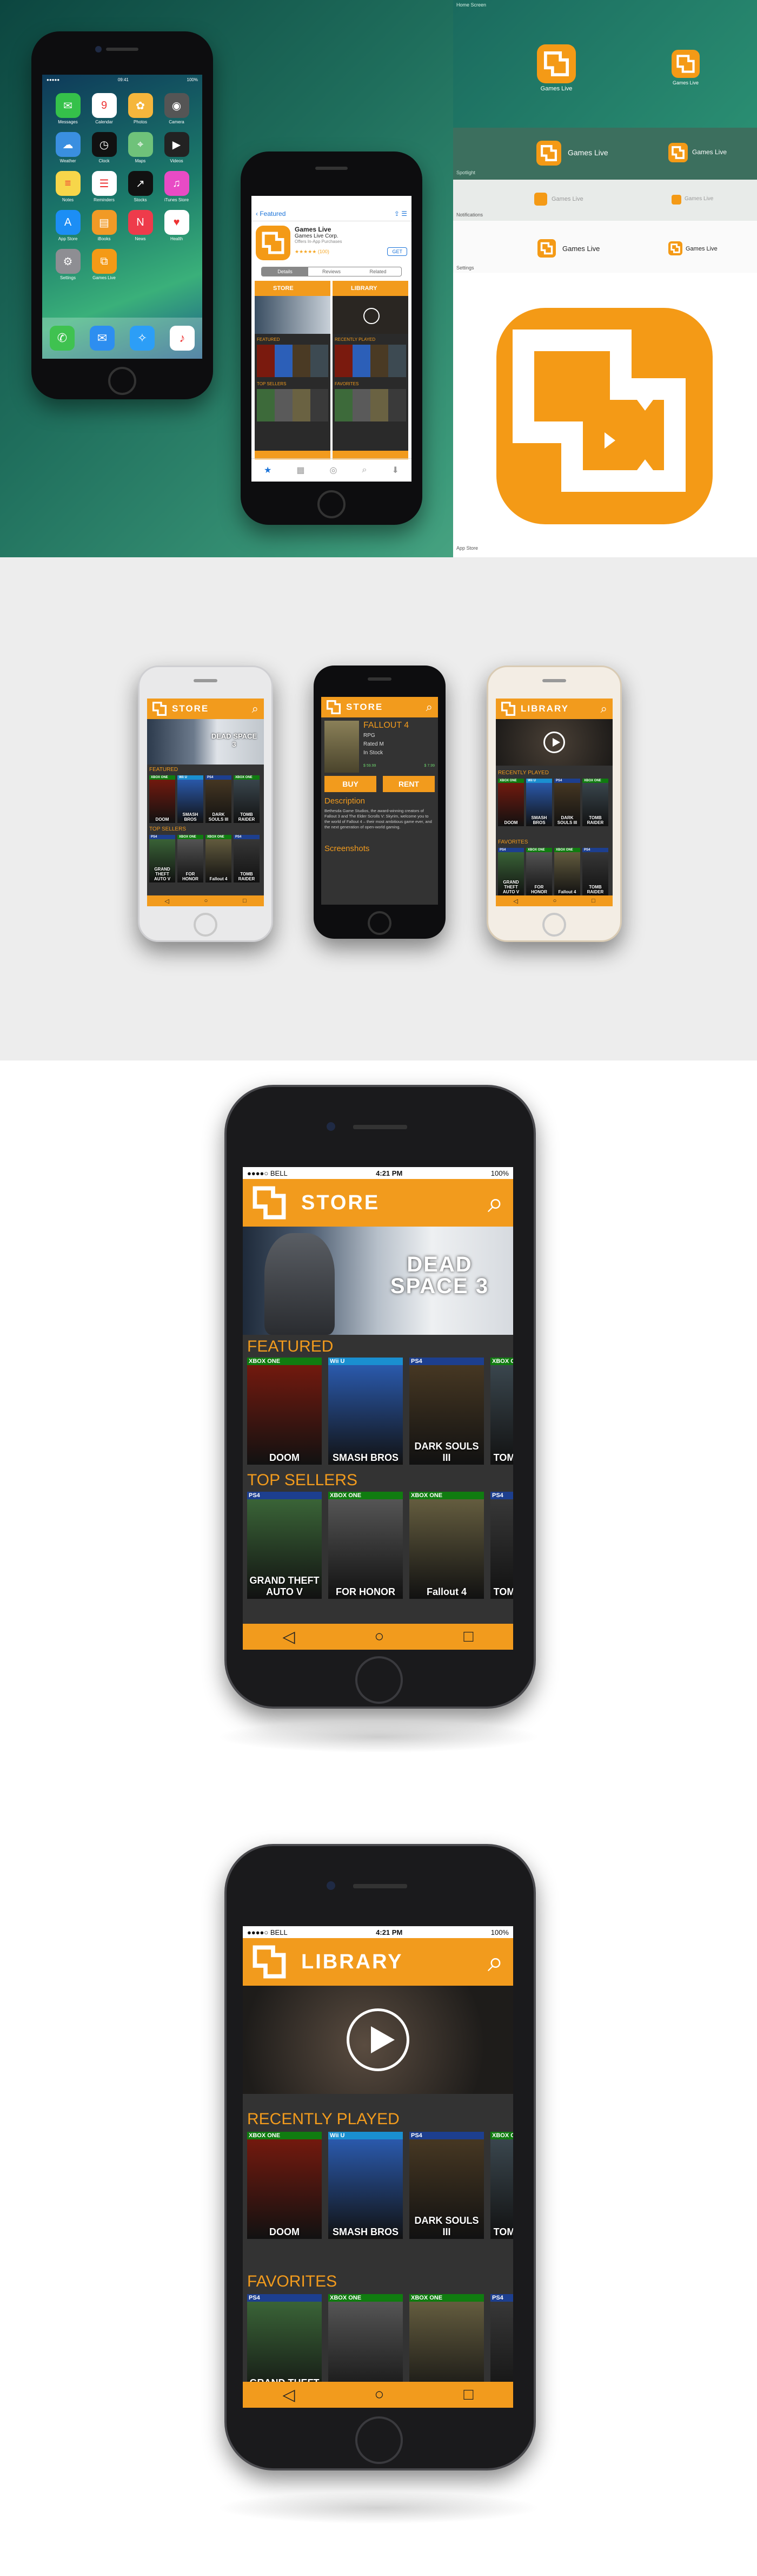  I want to click on app-13: ▤ iBooks, so click(104, 225).